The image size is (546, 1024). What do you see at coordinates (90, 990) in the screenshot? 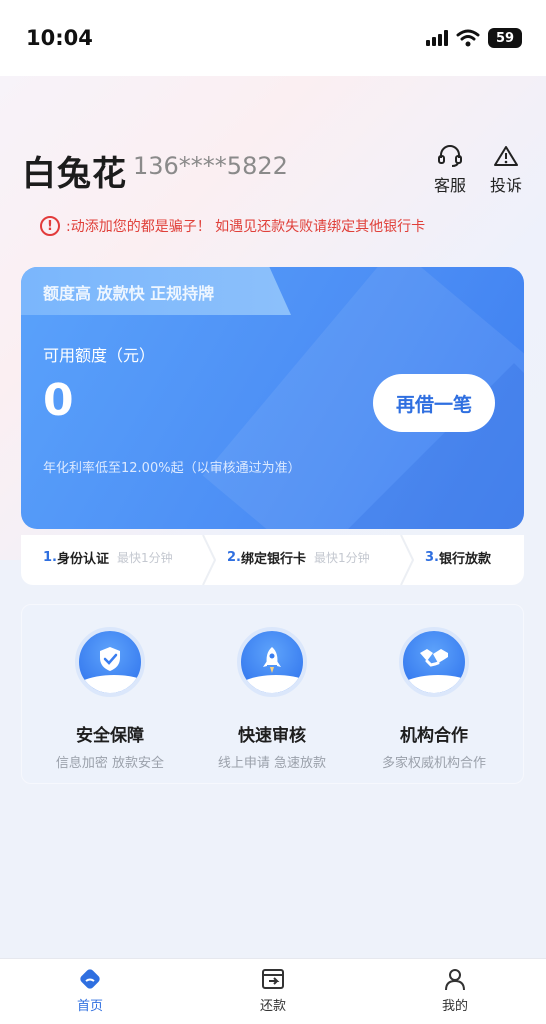
I see `tab-home: 首页` at bounding box center [90, 990].